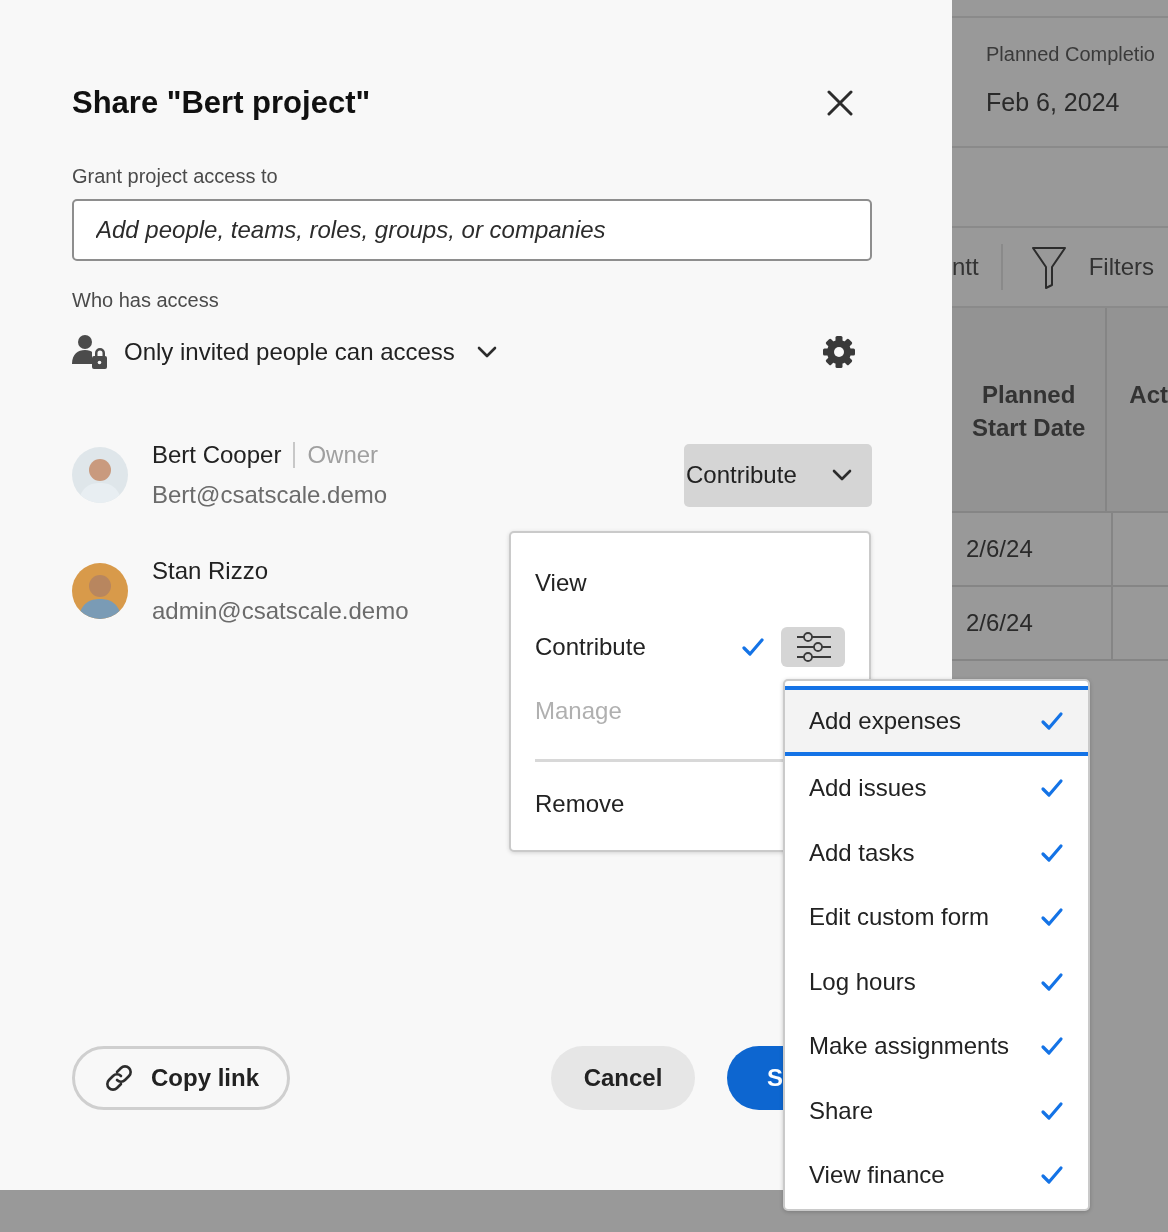 This screenshot has width=1168, height=1232. What do you see at coordinates (840, 103) in the screenshot?
I see `close-icon` at bounding box center [840, 103].